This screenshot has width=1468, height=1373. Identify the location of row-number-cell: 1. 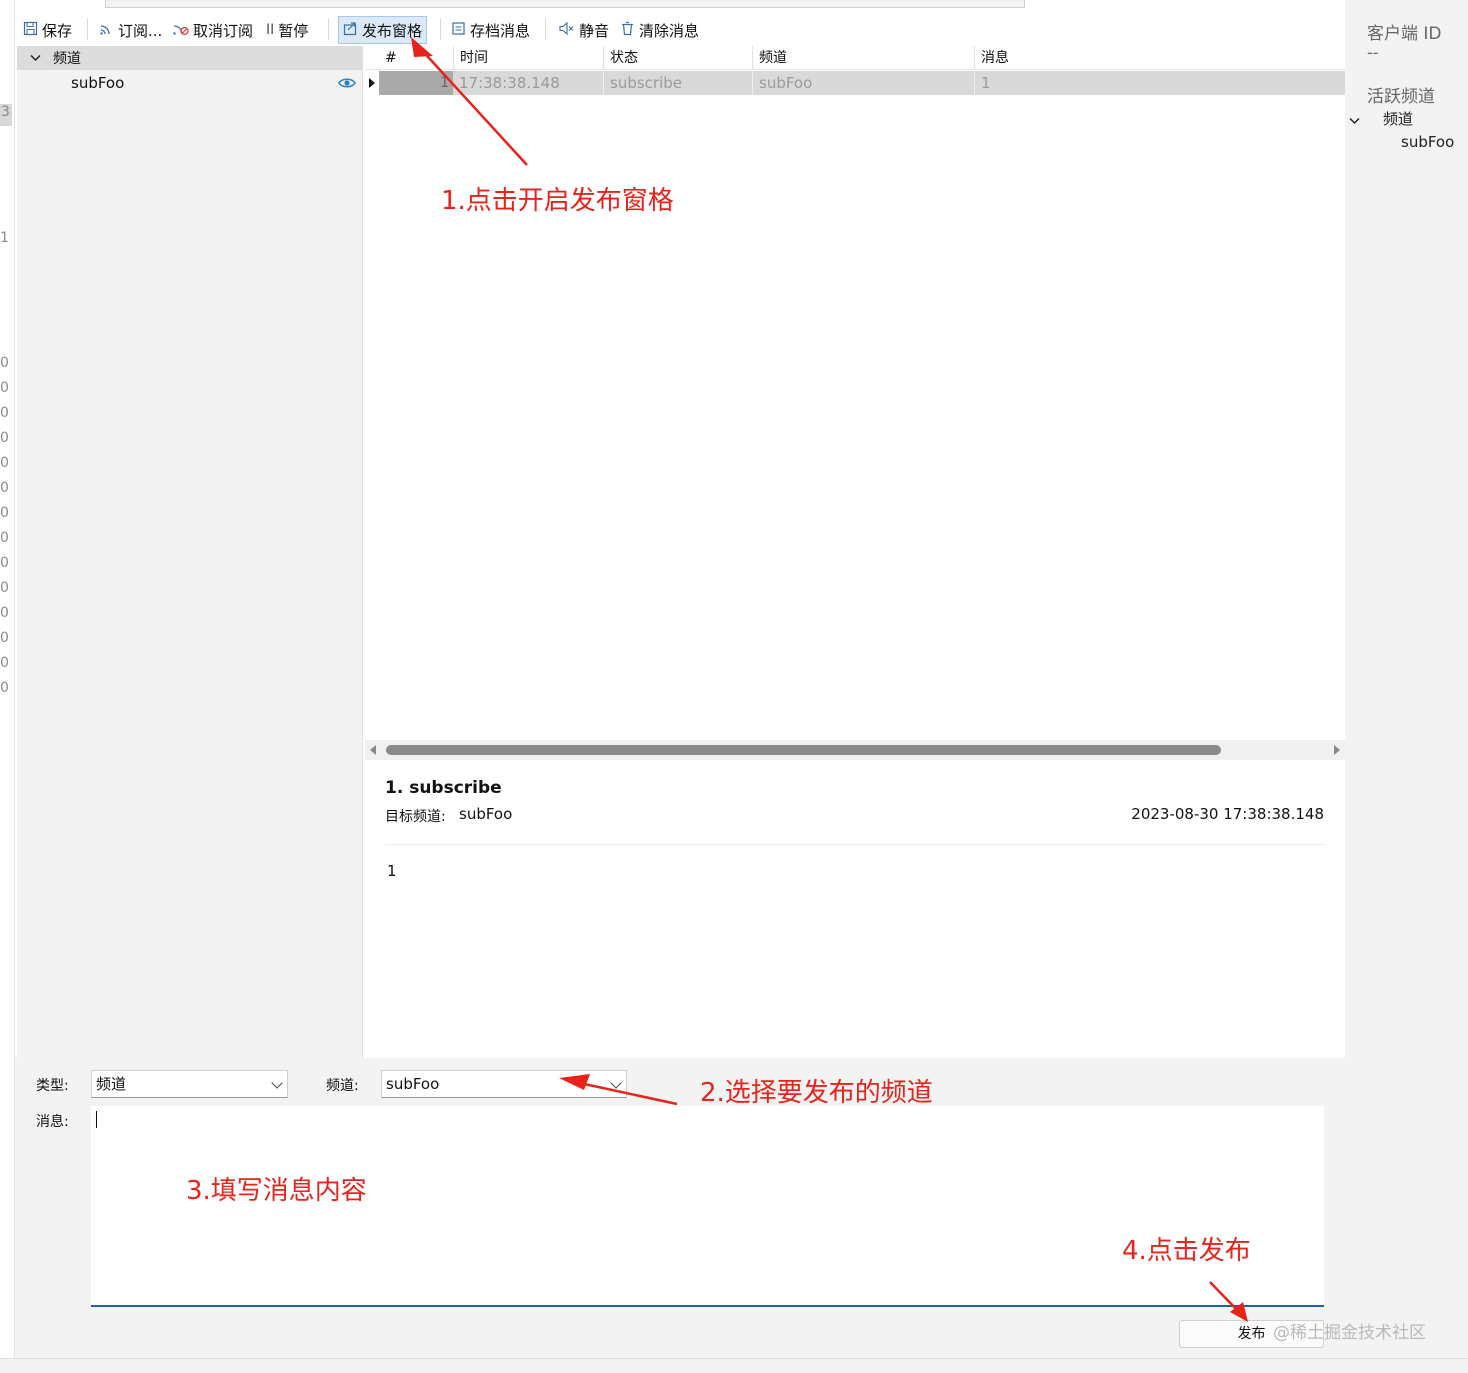
(416, 83).